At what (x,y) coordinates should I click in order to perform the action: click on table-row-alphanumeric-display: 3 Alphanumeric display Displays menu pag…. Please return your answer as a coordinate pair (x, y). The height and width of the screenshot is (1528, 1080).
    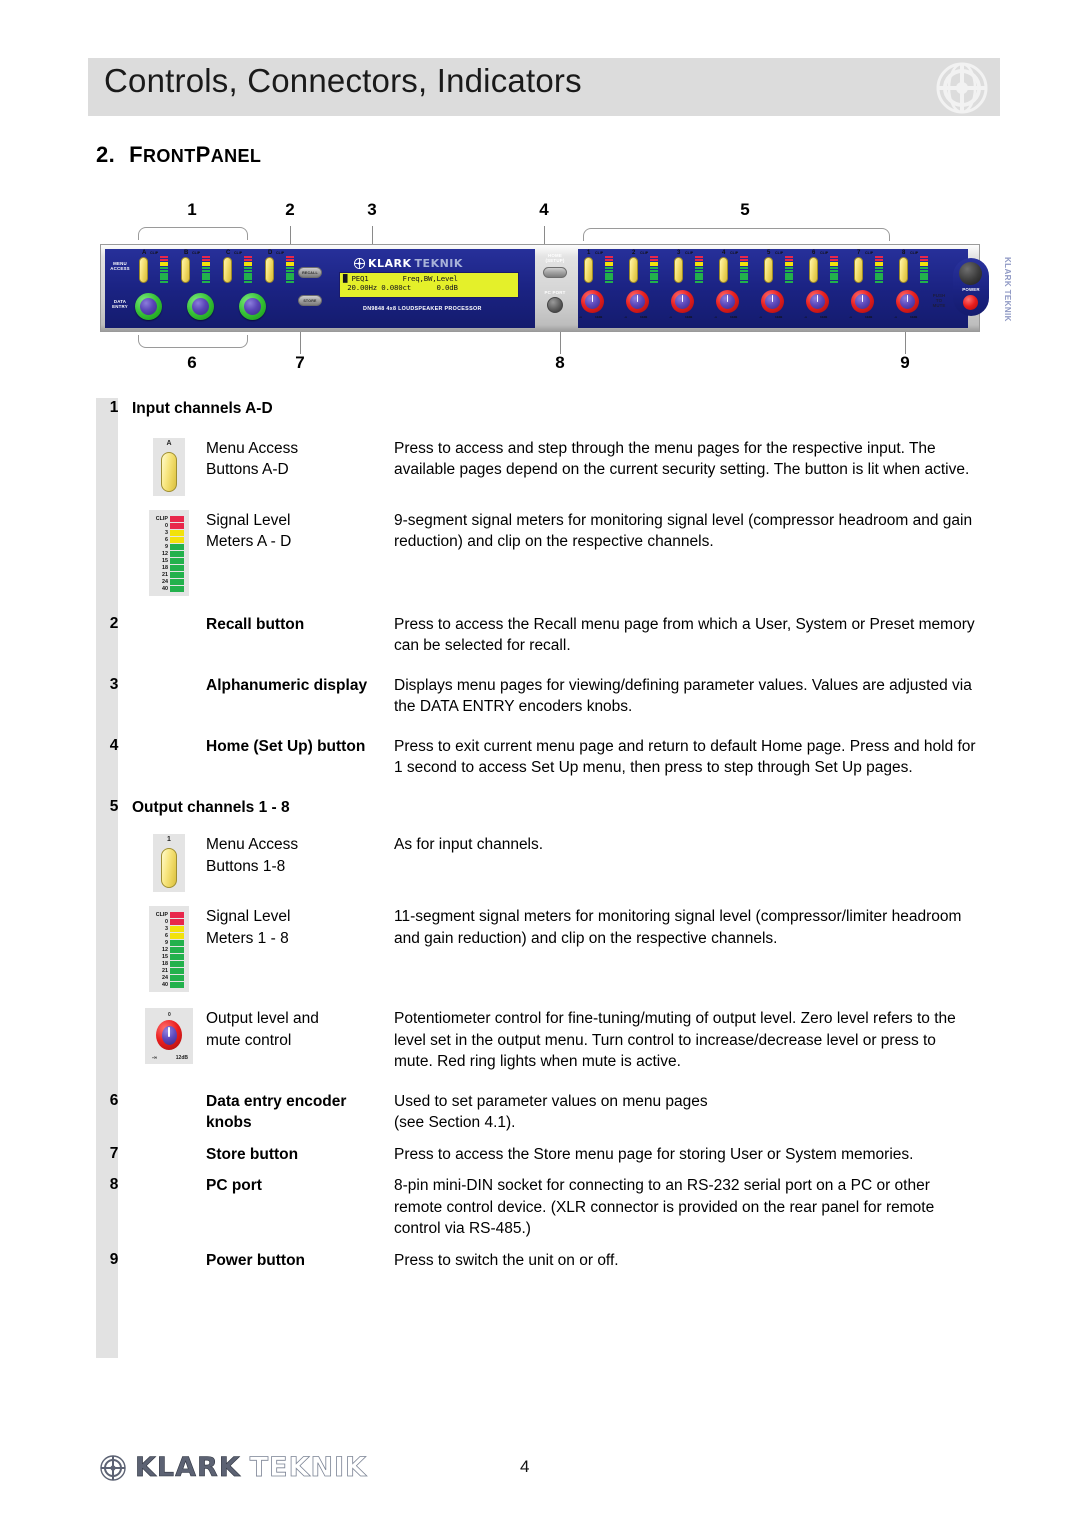
    Looking at the image, I should click on (536, 696).